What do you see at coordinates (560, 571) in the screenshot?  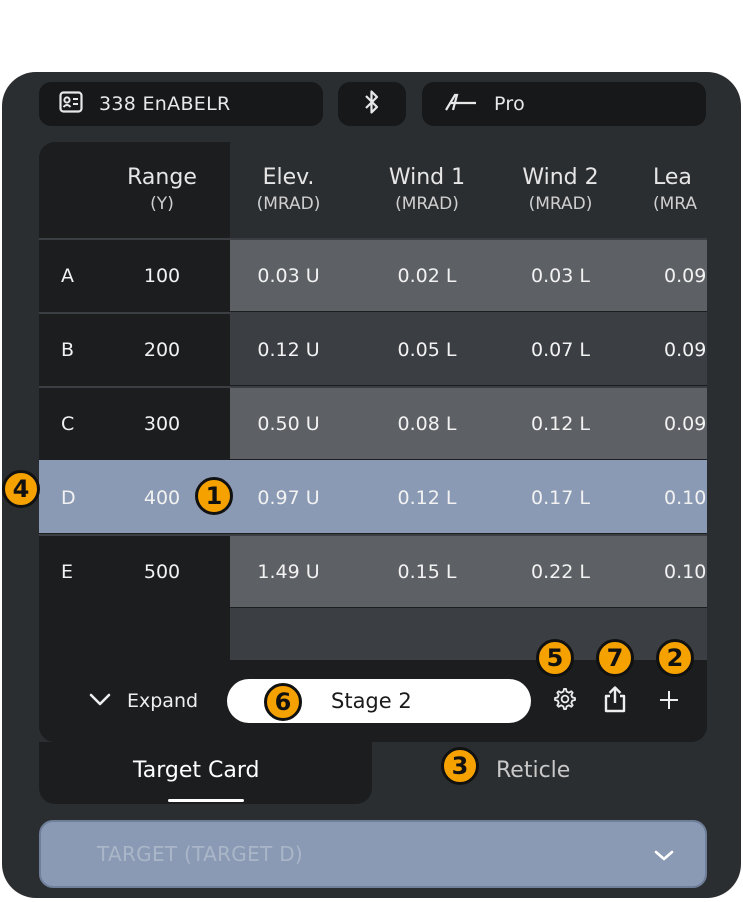 I see `wind2-value: 0.22 L` at bounding box center [560, 571].